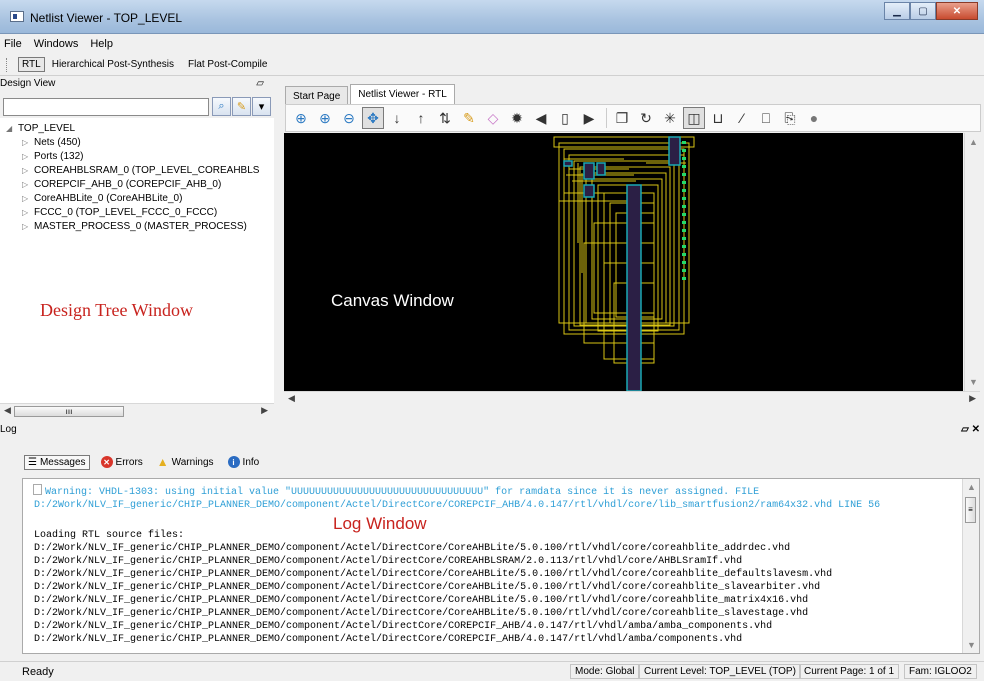  What do you see at coordinates (317, 95) in the screenshot?
I see `tab-start-page: Start Page` at bounding box center [317, 95].